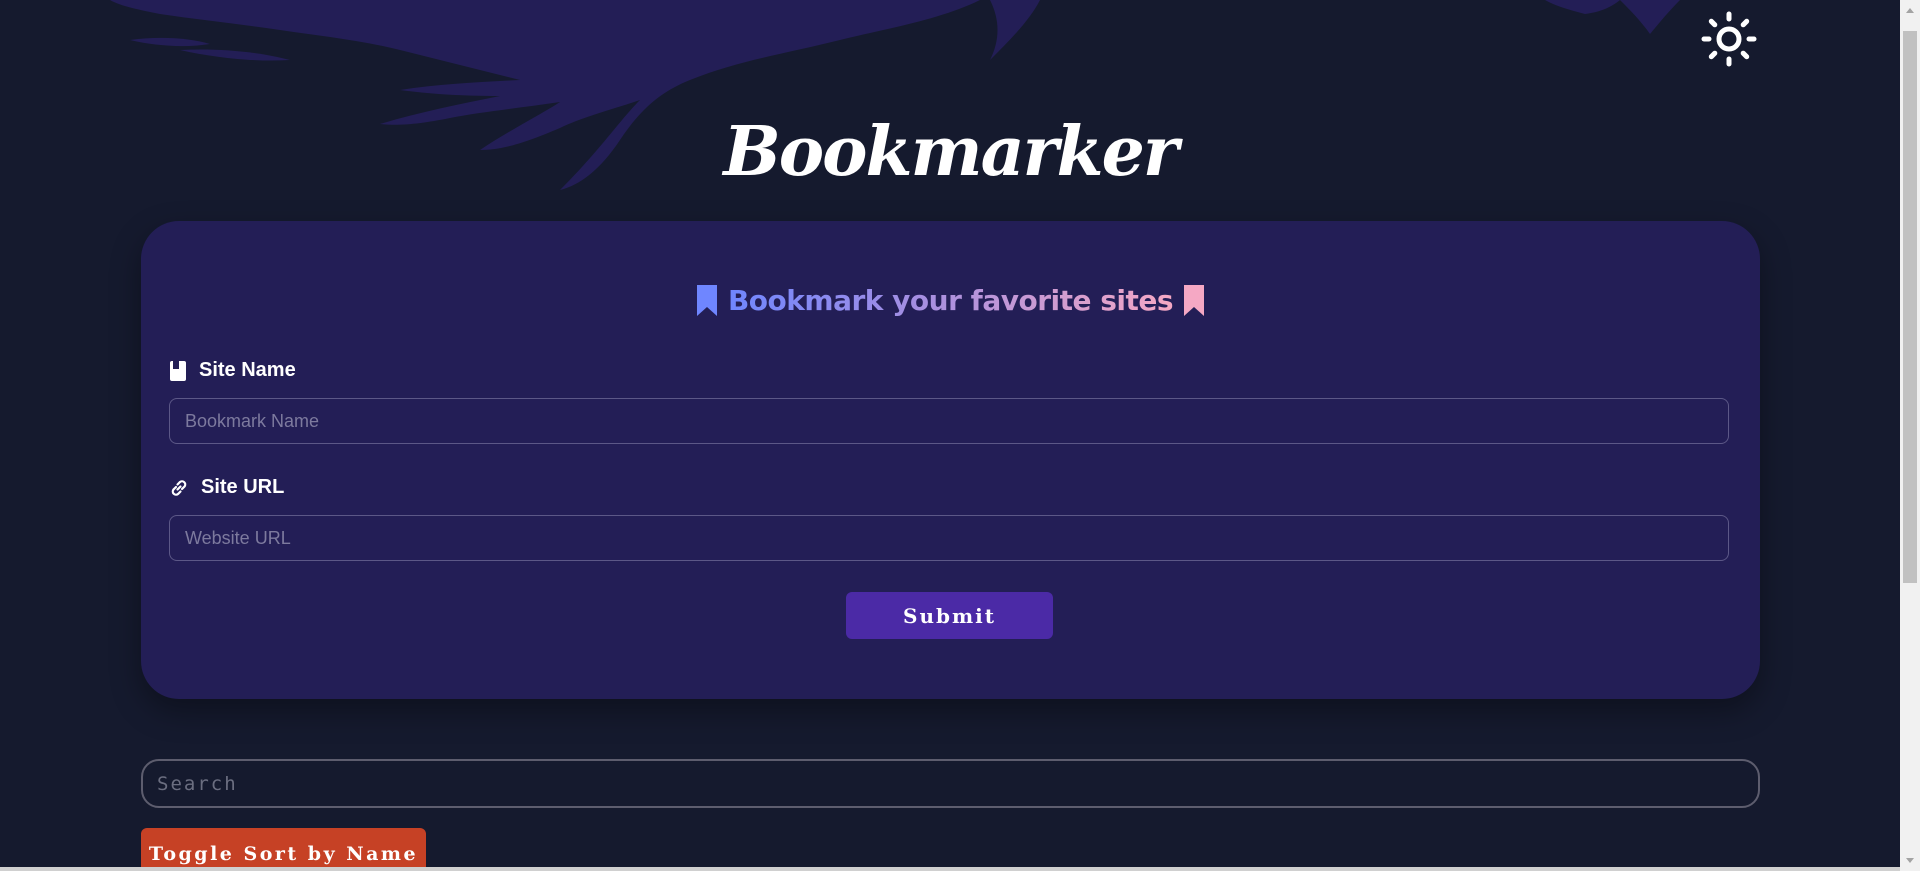  I want to click on site-name-input, so click(949, 421).